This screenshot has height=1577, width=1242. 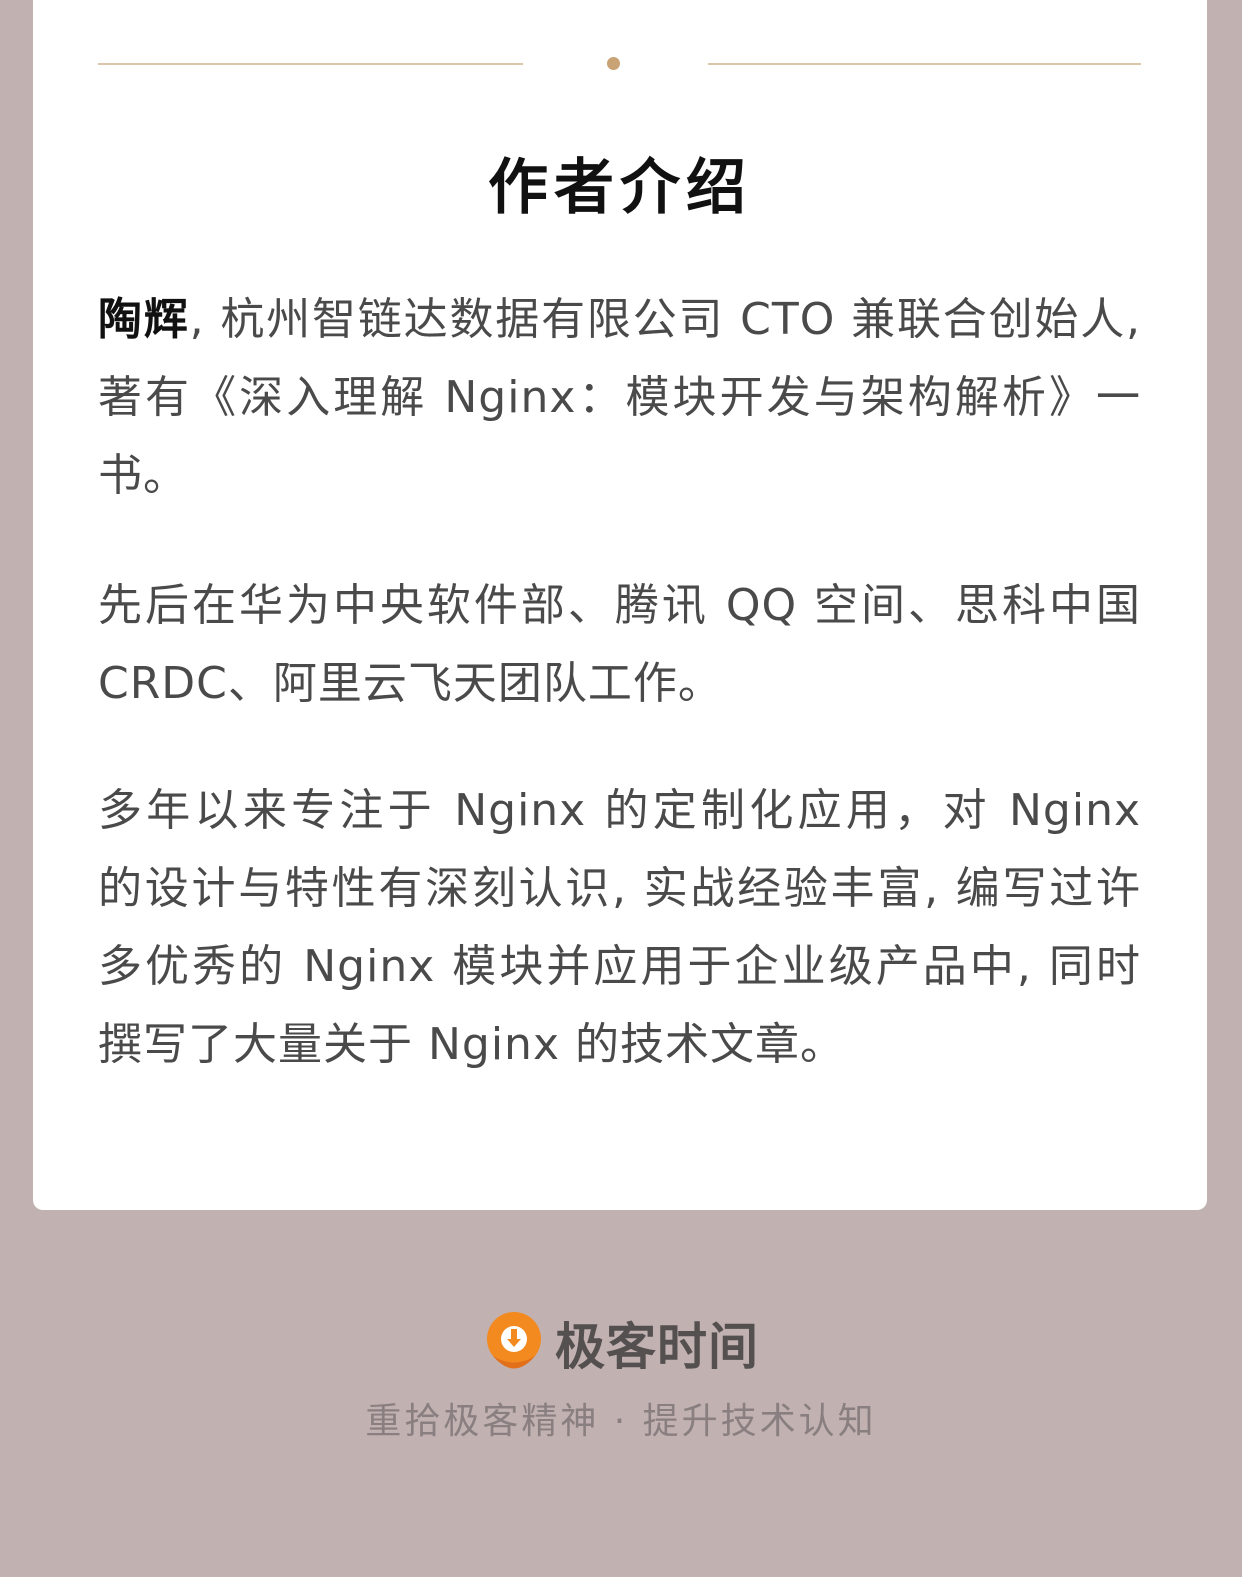 I want to click on divider-dot, so click(x=613, y=63).